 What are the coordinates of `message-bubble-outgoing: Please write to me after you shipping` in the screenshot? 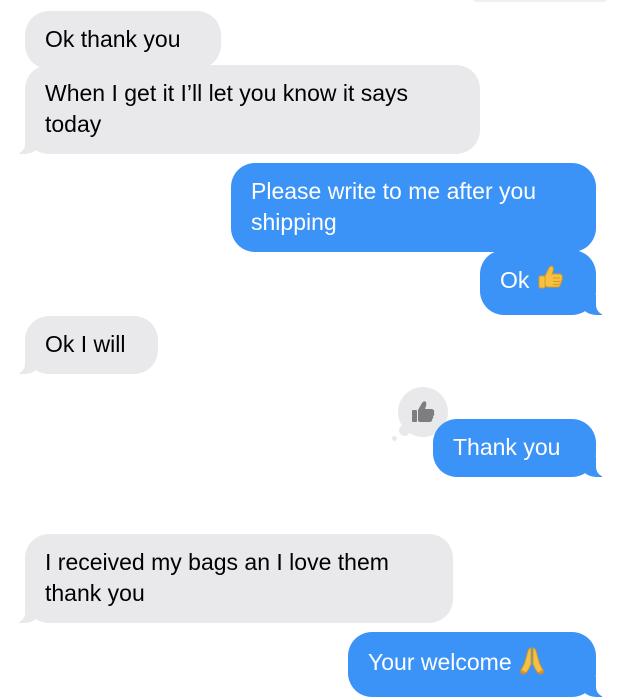 It's located at (413, 207).